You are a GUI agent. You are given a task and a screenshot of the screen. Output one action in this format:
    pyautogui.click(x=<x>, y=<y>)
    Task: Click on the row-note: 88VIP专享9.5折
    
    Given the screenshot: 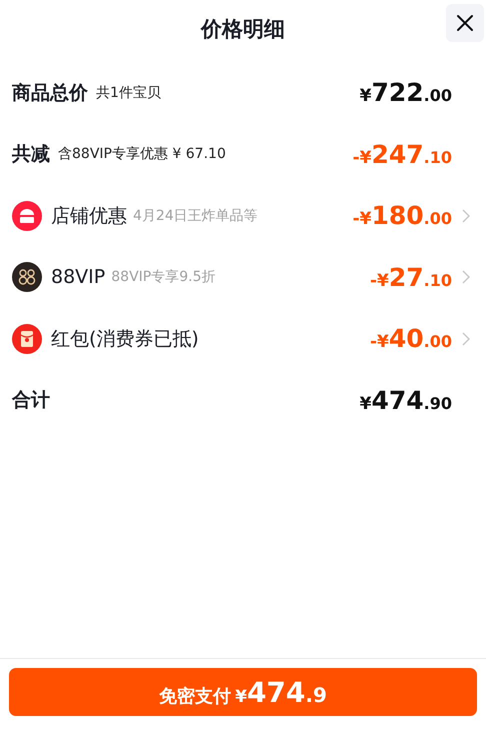 What is the action you would take?
    pyautogui.click(x=163, y=277)
    